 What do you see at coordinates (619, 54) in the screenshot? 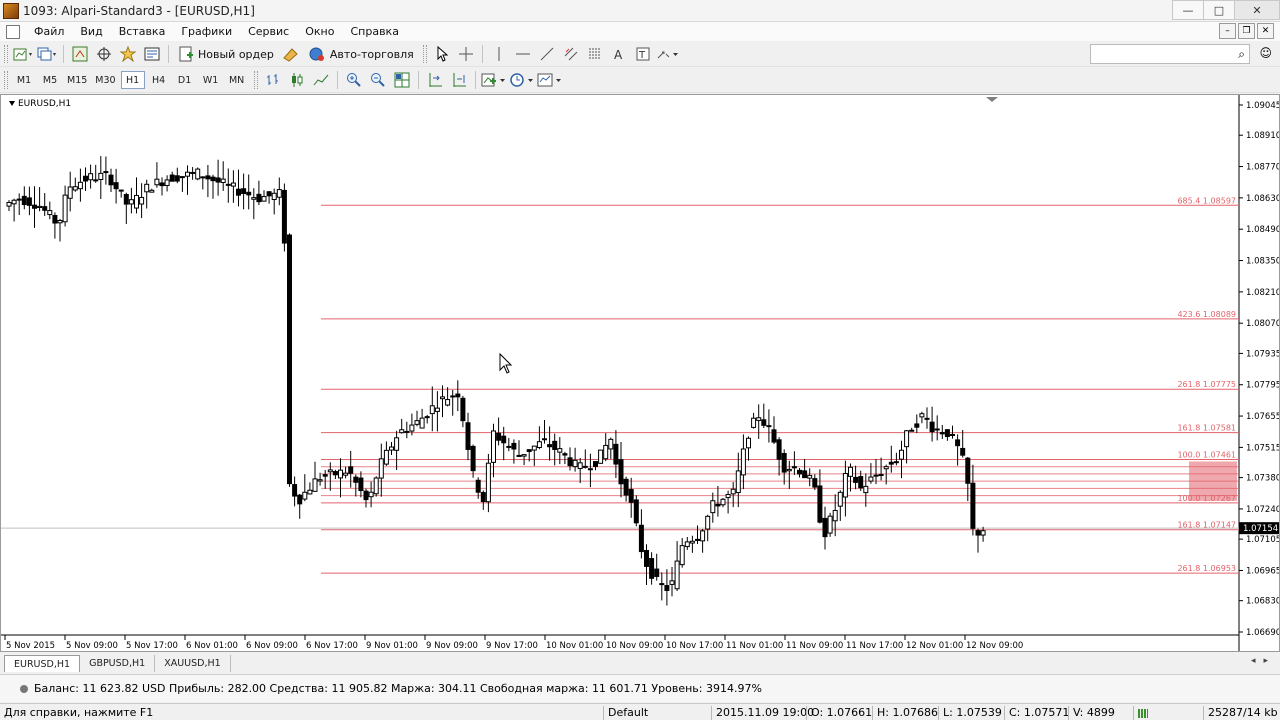
I see `text-tool-icon: A` at bounding box center [619, 54].